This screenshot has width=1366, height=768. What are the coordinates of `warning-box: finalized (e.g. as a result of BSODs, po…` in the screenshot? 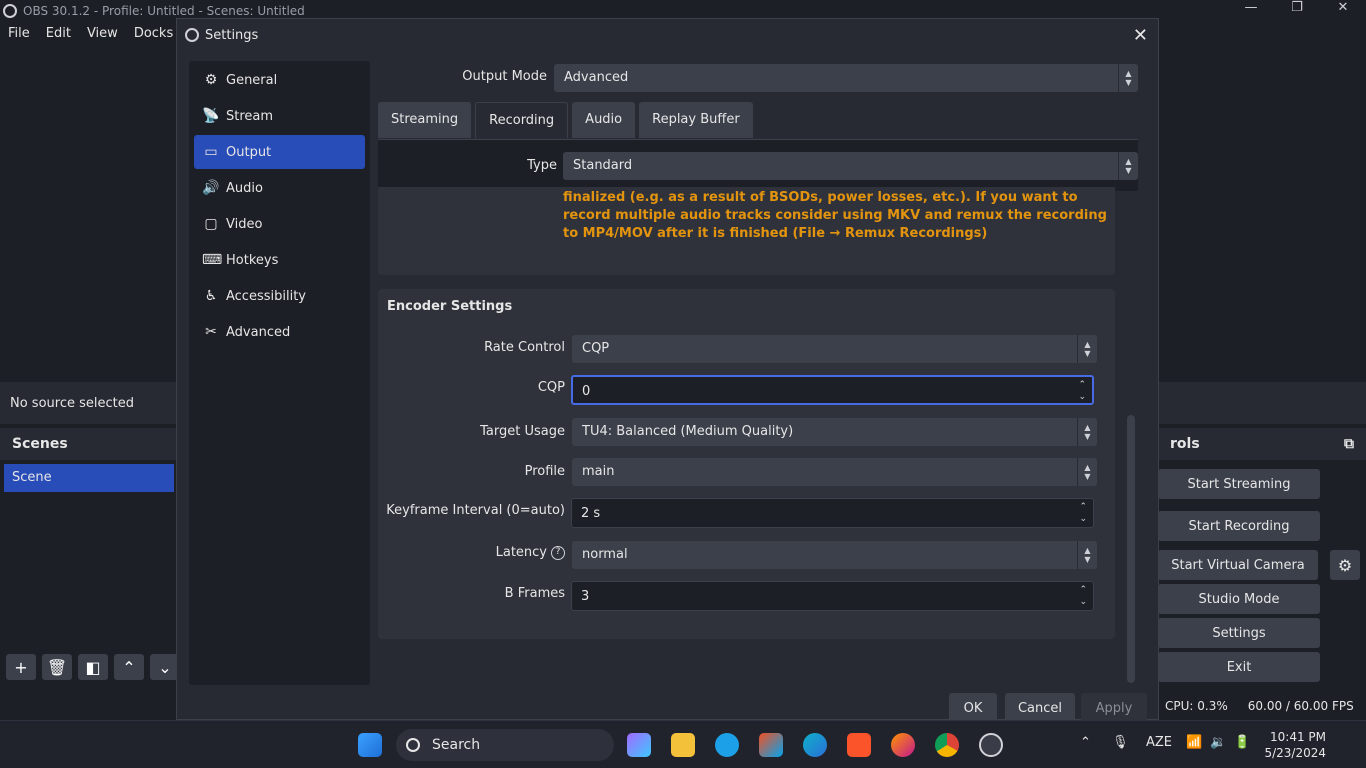 It's located at (746, 231).